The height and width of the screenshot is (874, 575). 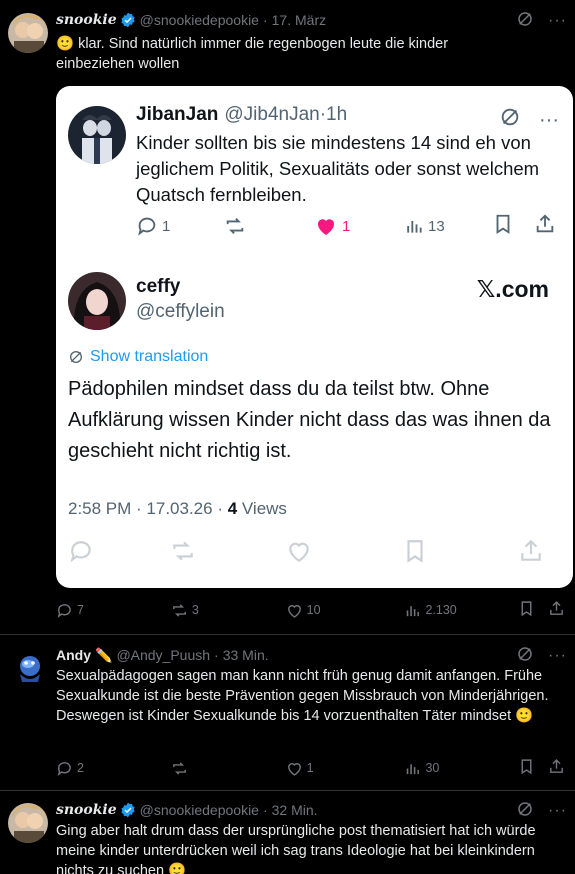 I want to click on like-button: 1, so click(x=345, y=768).